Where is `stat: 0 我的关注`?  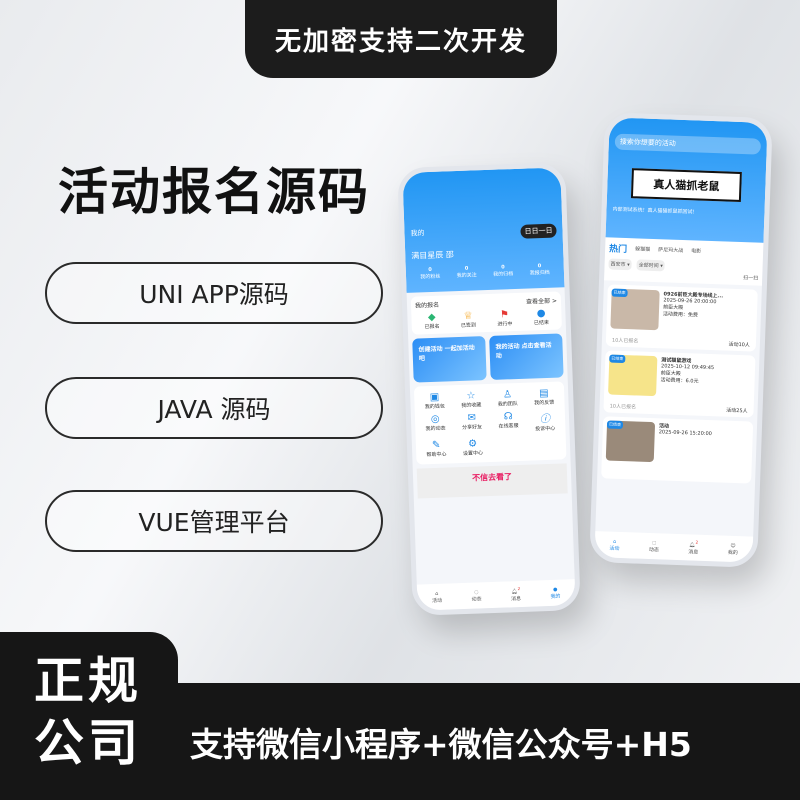 stat: 0 我的关注 is located at coordinates (466, 272).